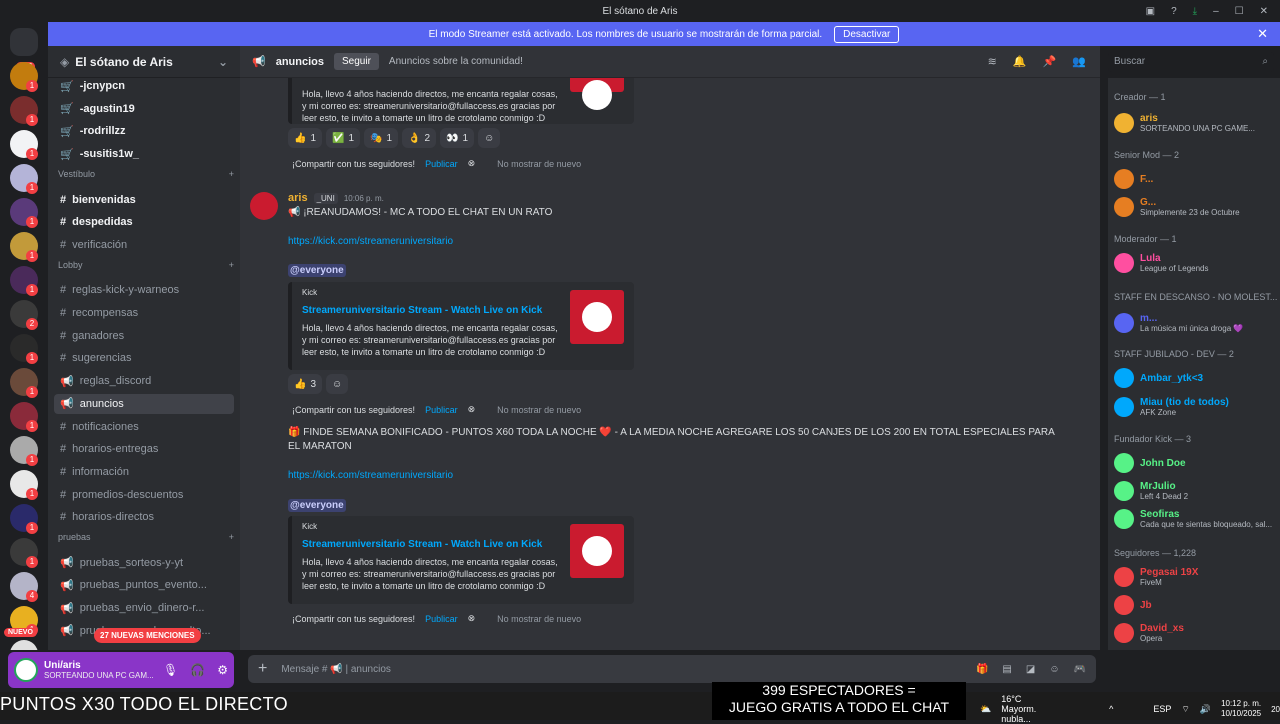 The image size is (1280, 724). What do you see at coordinates (144, 563) in the screenshot?
I see `channel-item: 📢 pruebas_sorteos-y-yt` at bounding box center [144, 563].